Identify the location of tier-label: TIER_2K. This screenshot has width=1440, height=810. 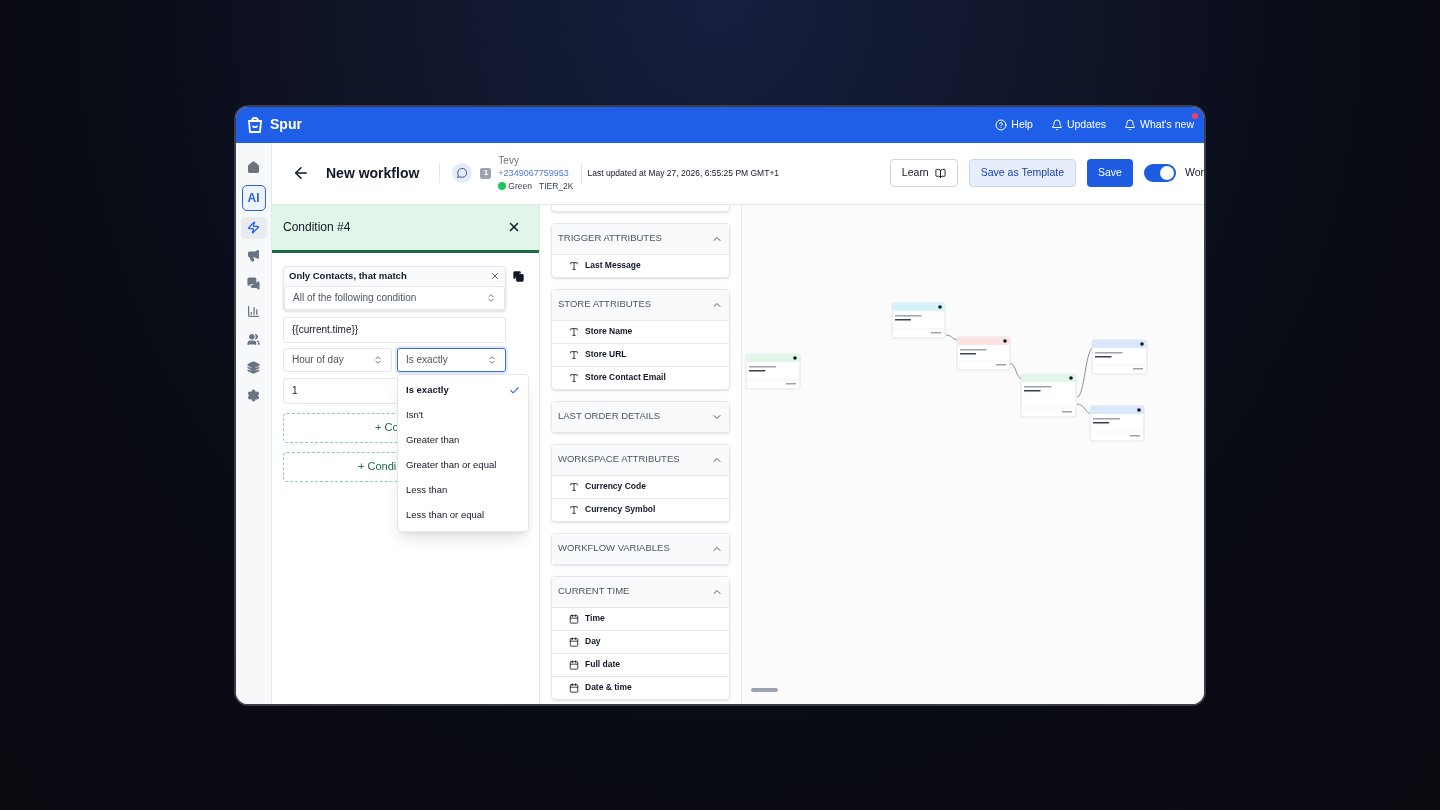
(556, 186).